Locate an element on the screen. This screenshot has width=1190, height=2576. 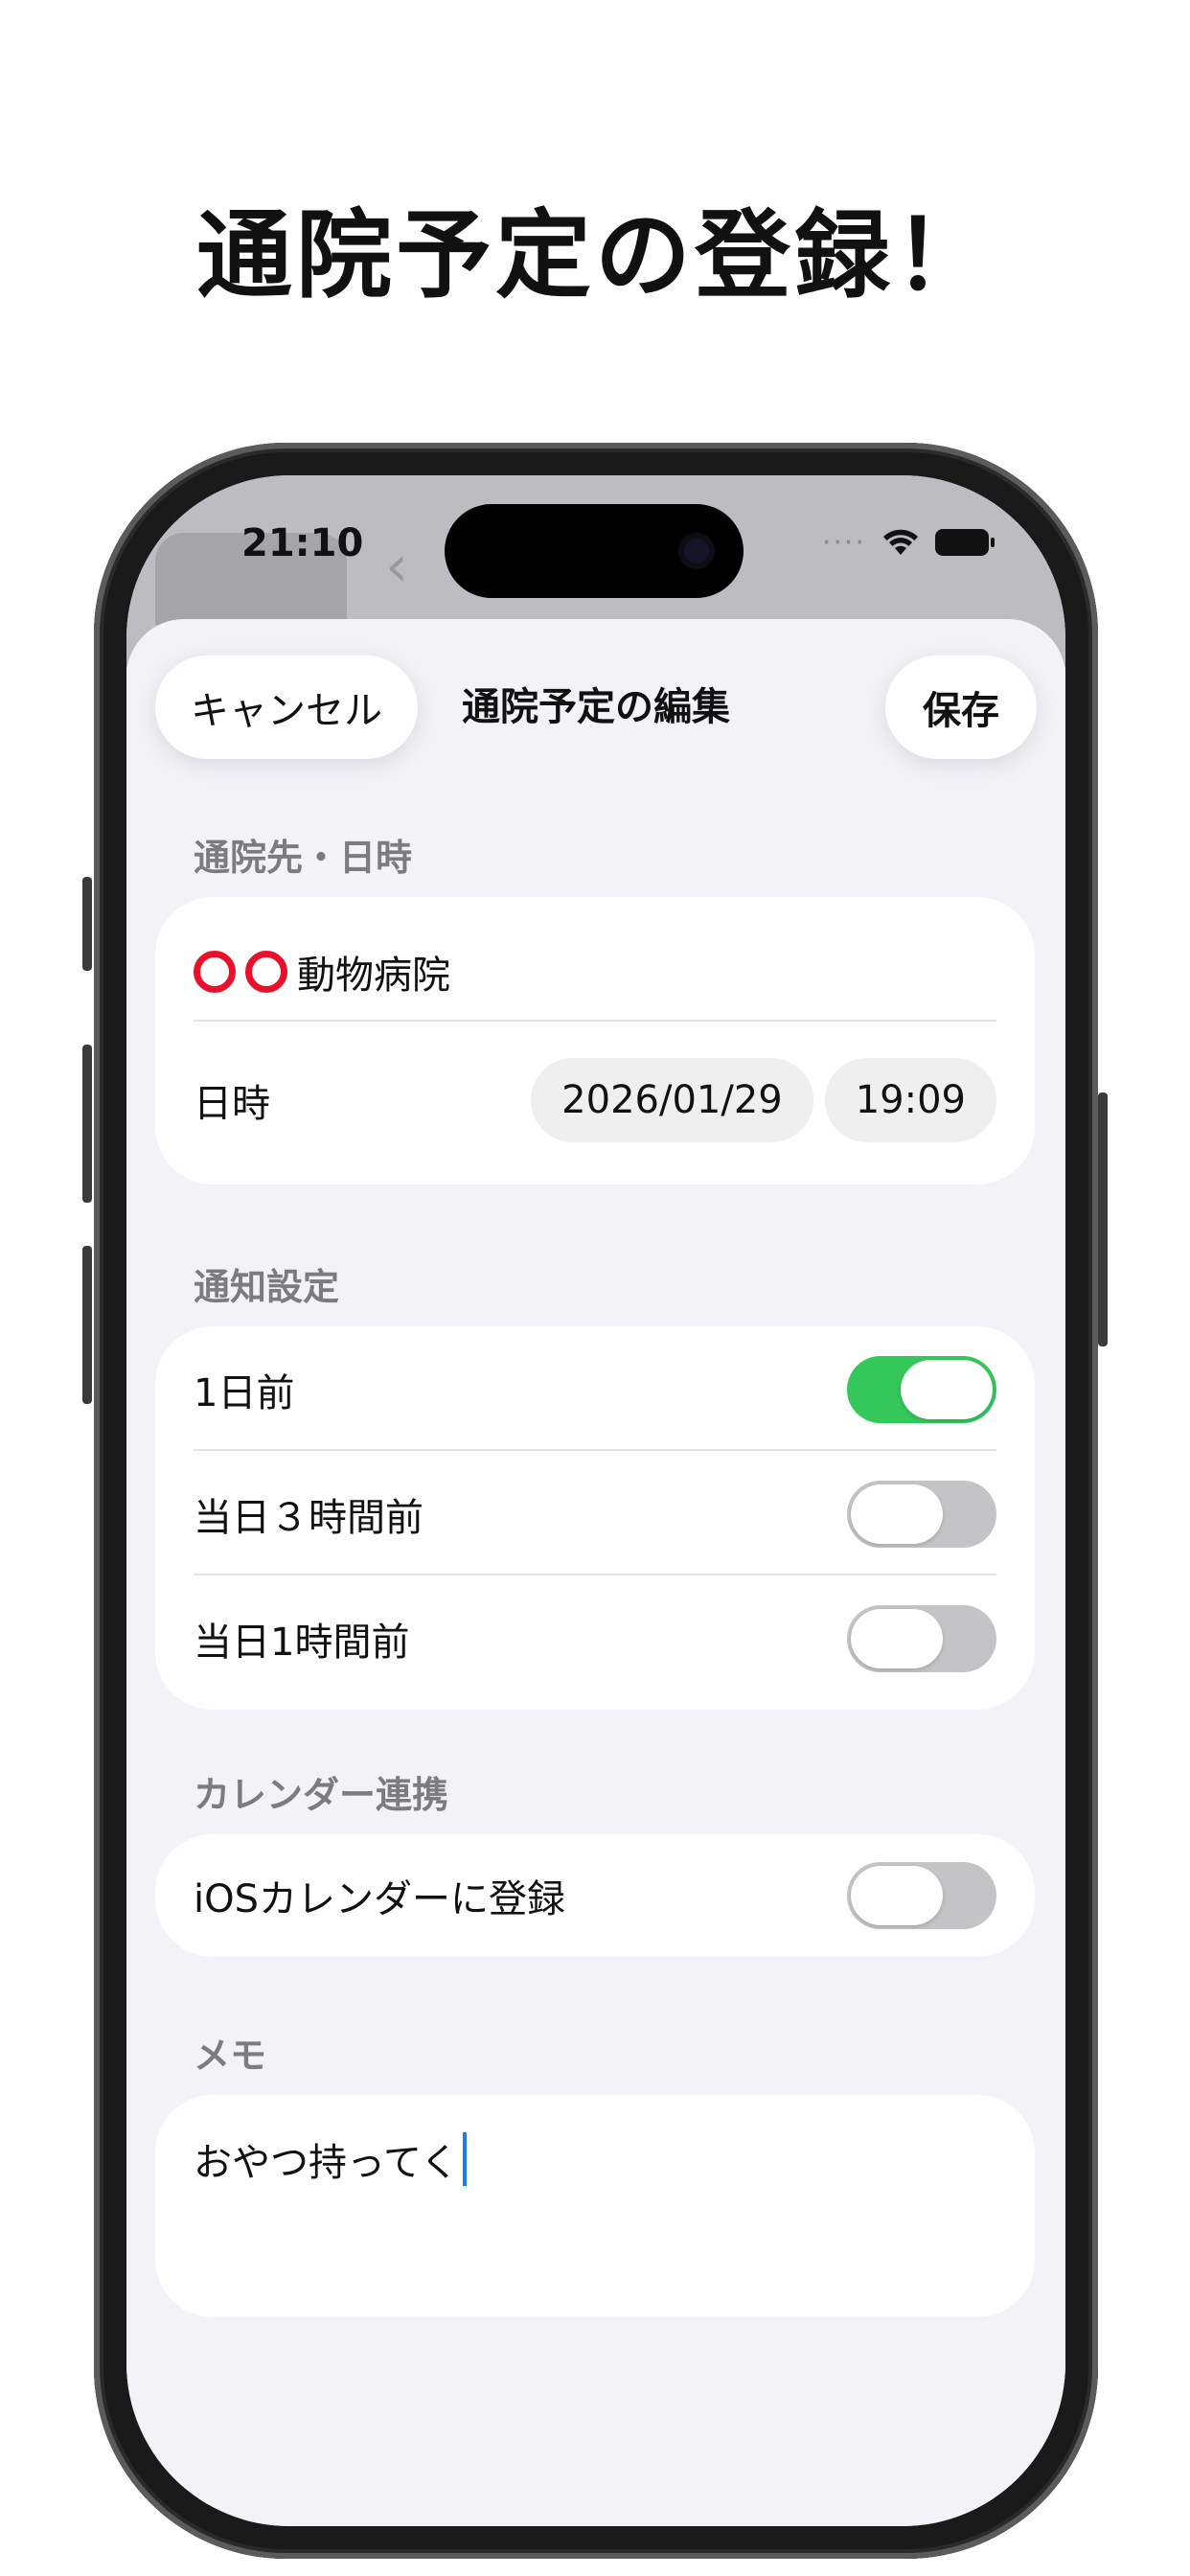
calendar-card: iOSカレンダーに登録 is located at coordinates (595, 1895).